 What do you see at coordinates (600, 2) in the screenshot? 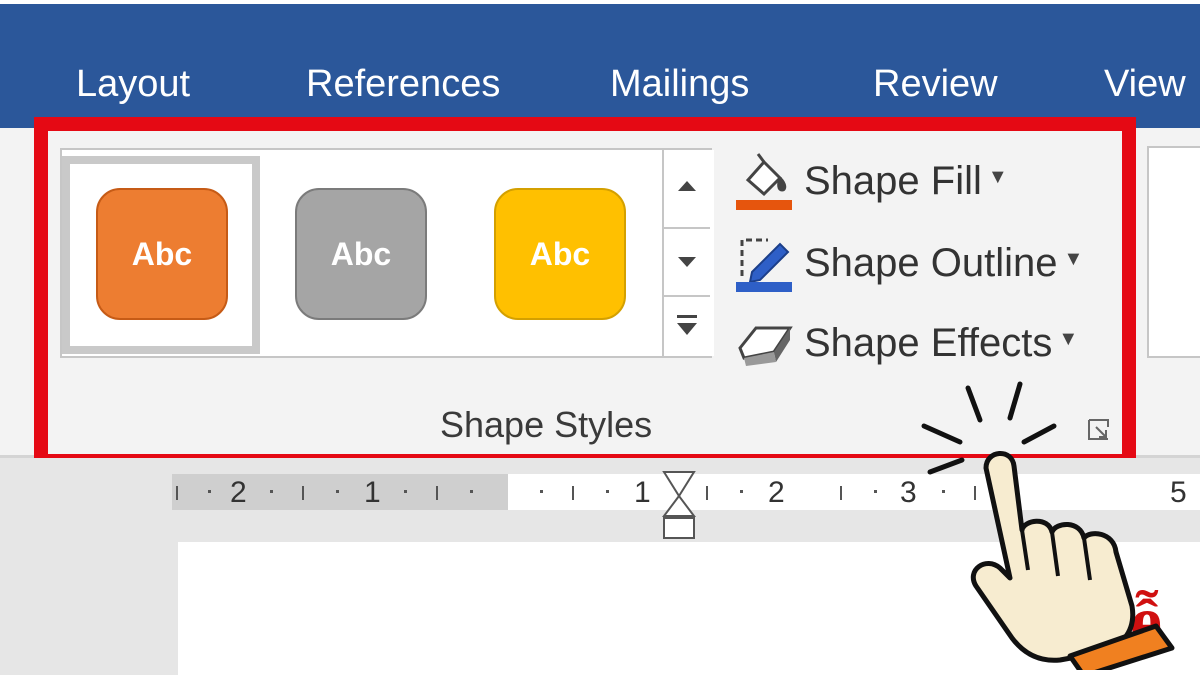
I see `title-bar-top-edge` at bounding box center [600, 2].